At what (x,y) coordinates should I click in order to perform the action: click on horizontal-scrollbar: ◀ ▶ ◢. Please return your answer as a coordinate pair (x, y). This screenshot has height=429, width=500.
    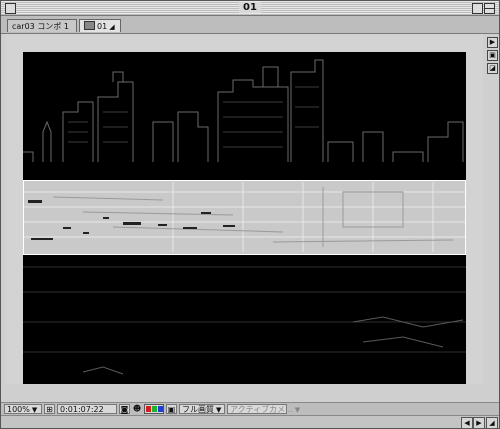
    Looking at the image, I should click on (250, 422).